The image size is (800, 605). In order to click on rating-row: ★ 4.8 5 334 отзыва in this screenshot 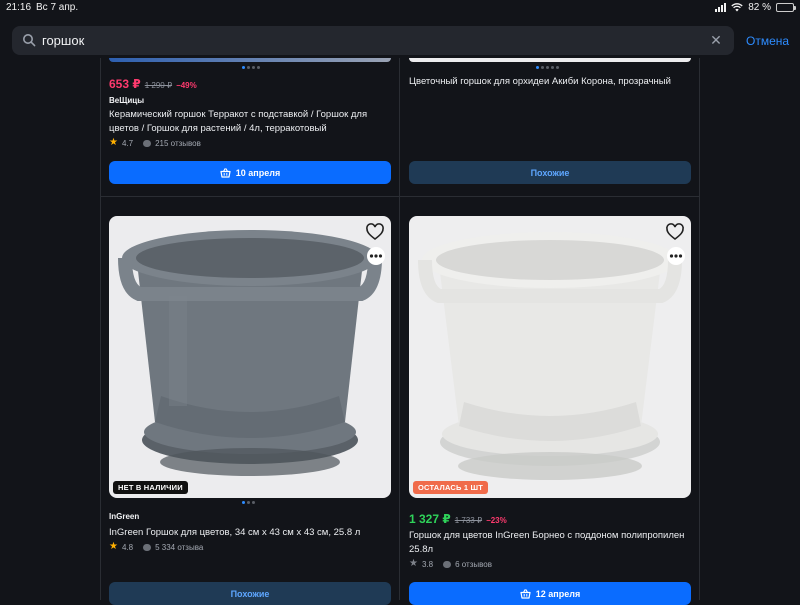, I will do `click(156, 547)`.